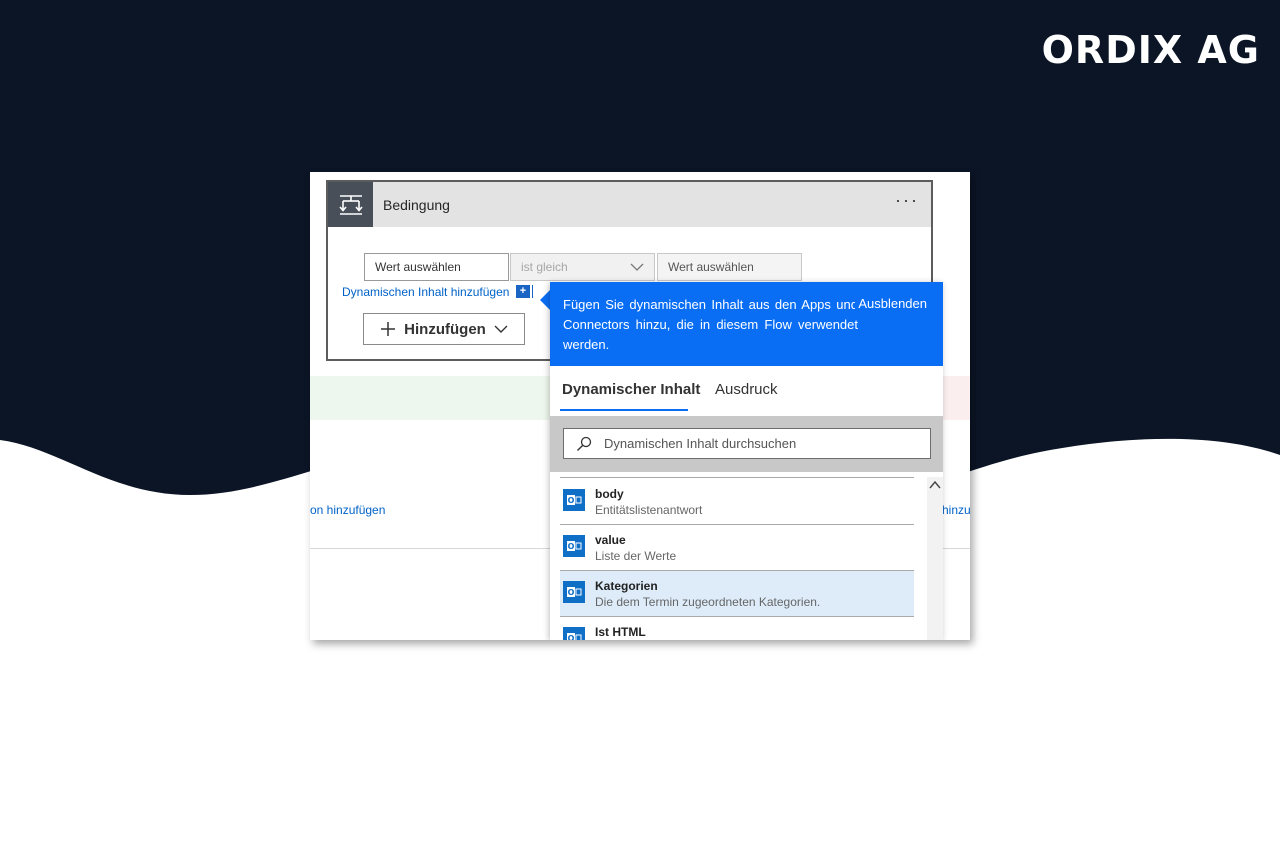 The image size is (1280, 853). Describe the element at coordinates (891, 303) in the screenshot. I see `hide-button: Ausblenden` at that location.